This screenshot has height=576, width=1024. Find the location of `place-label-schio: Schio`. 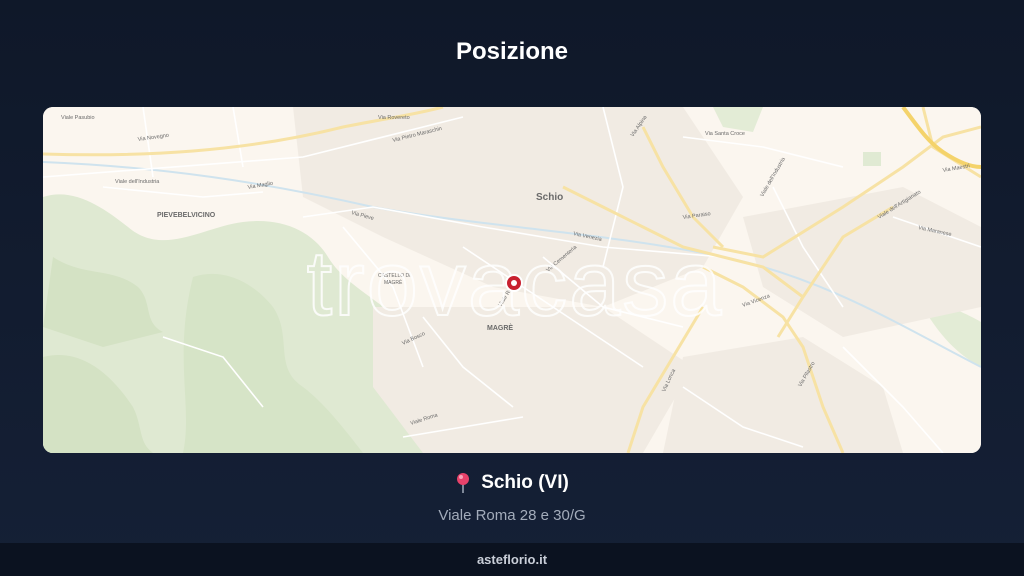

place-label-schio: Schio is located at coordinates (549, 197).